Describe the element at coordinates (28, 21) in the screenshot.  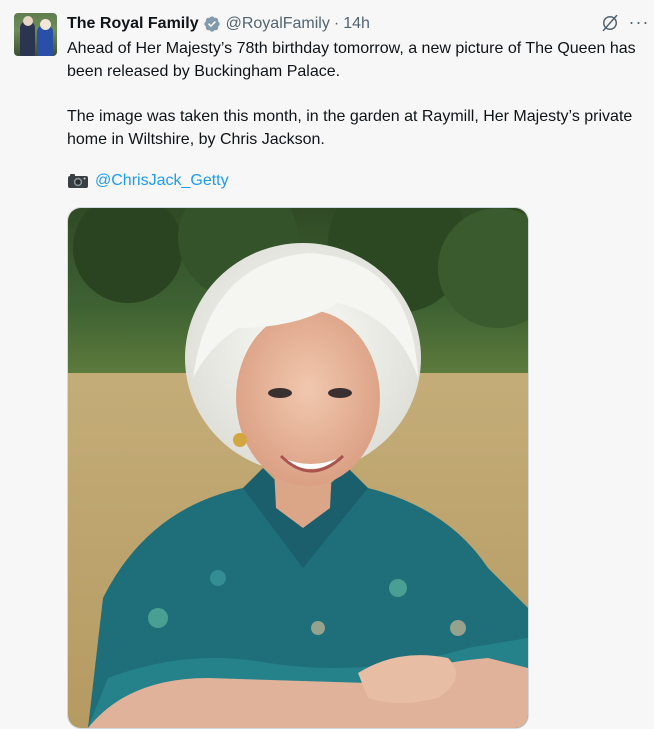
I see `avatar-head-left` at that location.